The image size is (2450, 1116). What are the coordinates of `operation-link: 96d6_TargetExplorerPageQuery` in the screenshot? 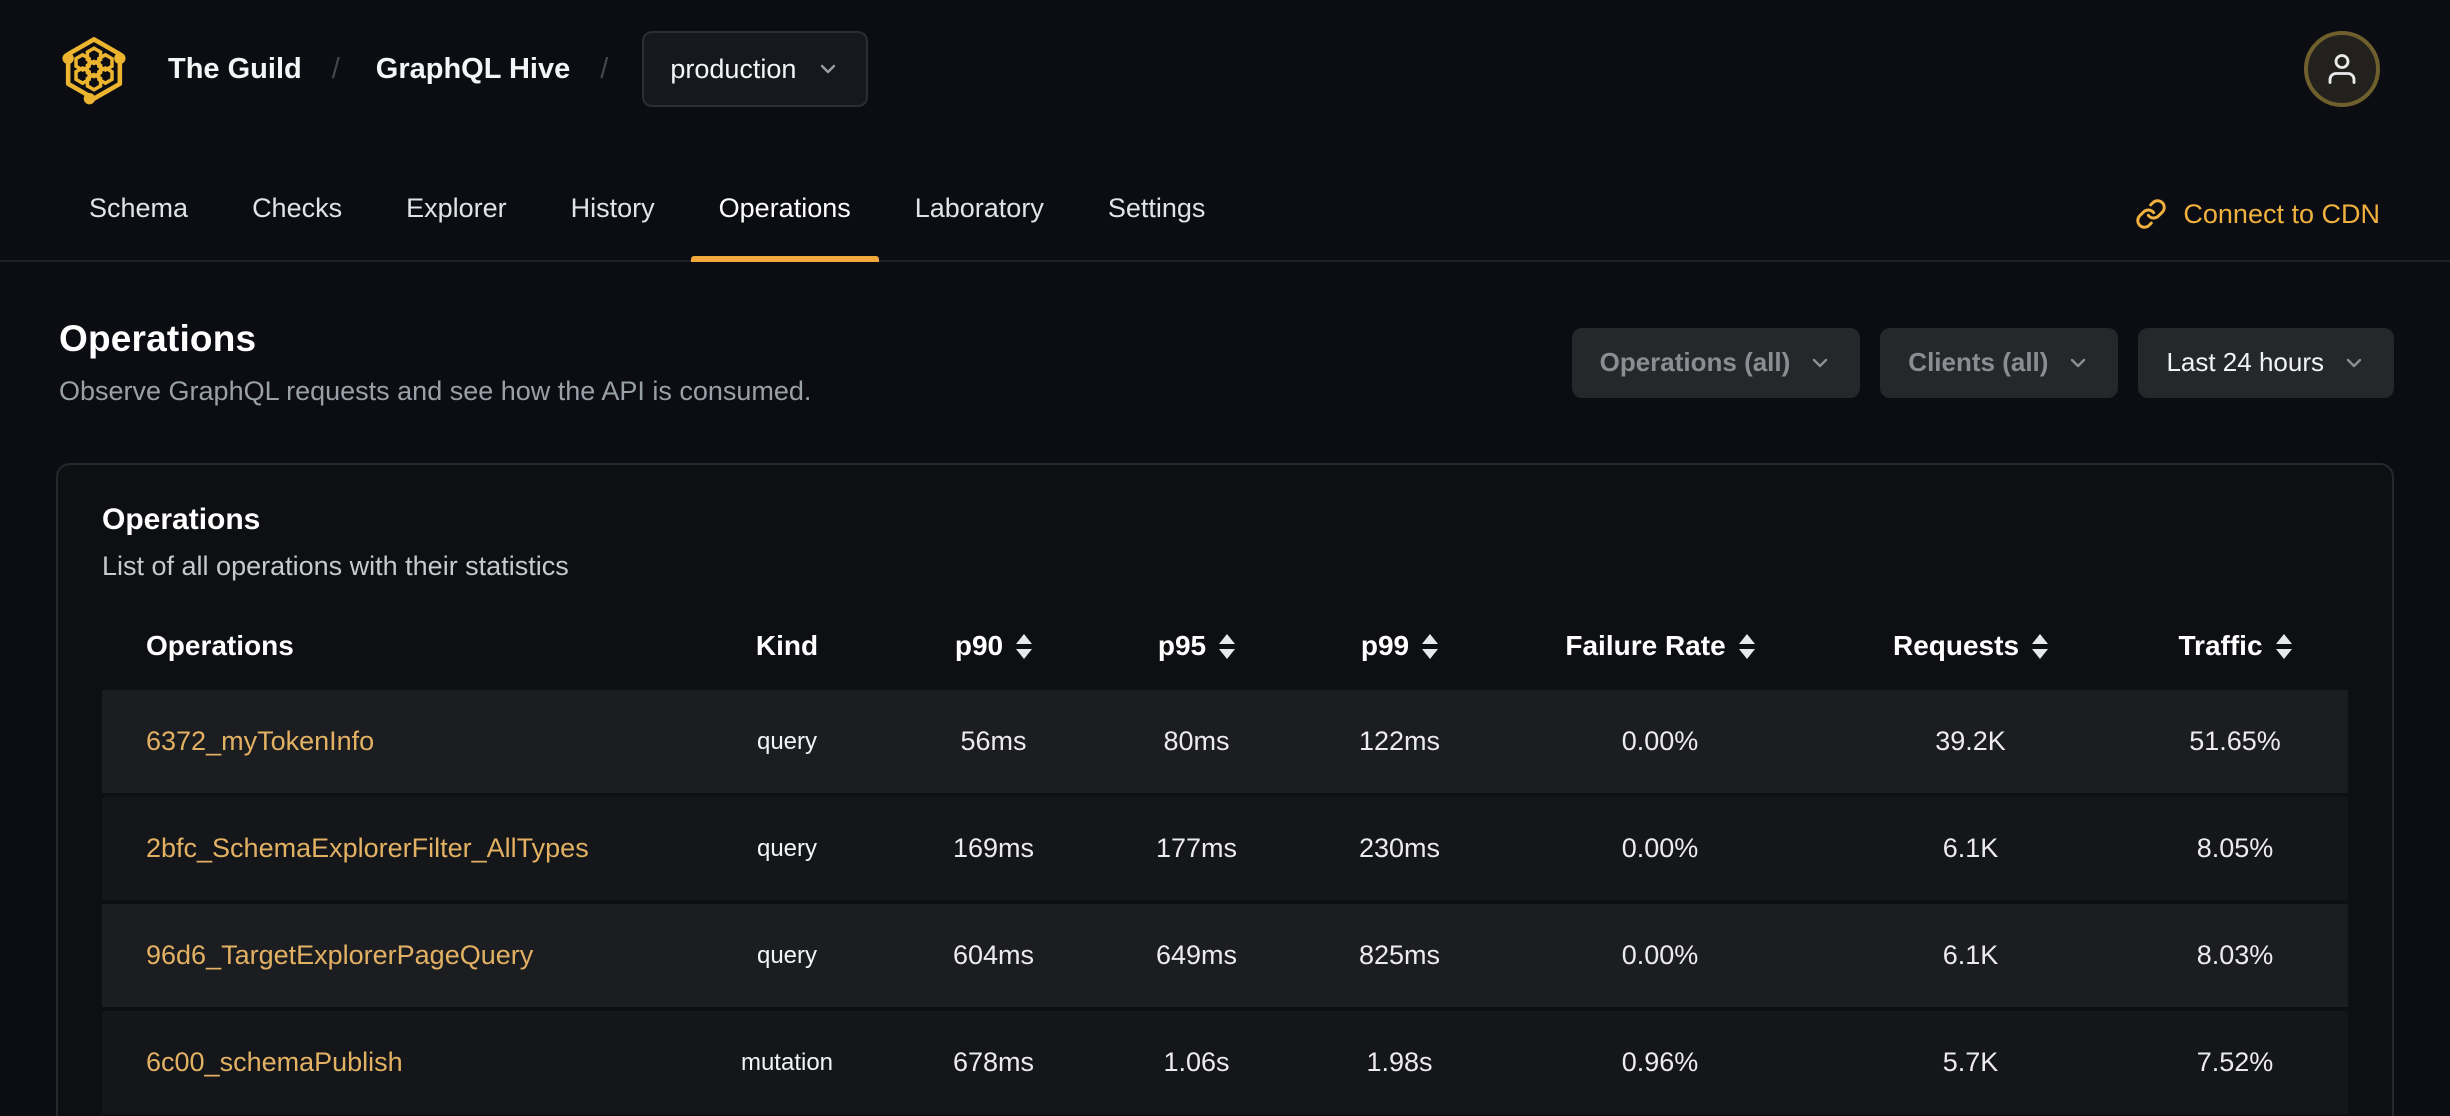 It's located at (339, 955).